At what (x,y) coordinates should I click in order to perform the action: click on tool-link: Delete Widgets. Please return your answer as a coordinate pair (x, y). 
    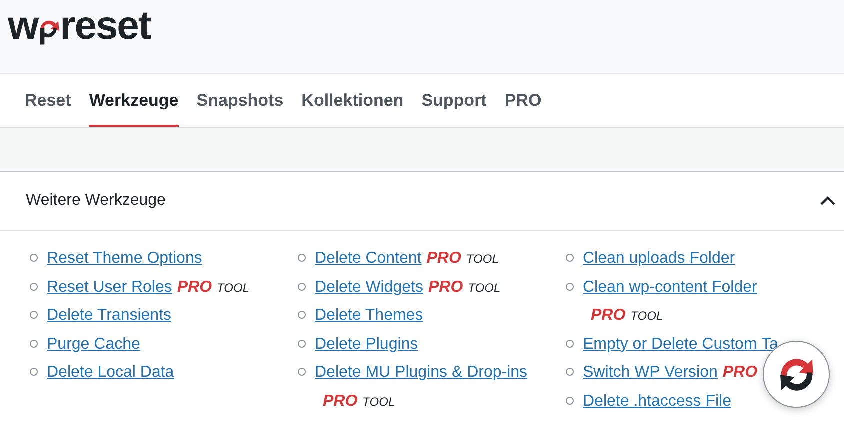
    Looking at the image, I should click on (369, 287).